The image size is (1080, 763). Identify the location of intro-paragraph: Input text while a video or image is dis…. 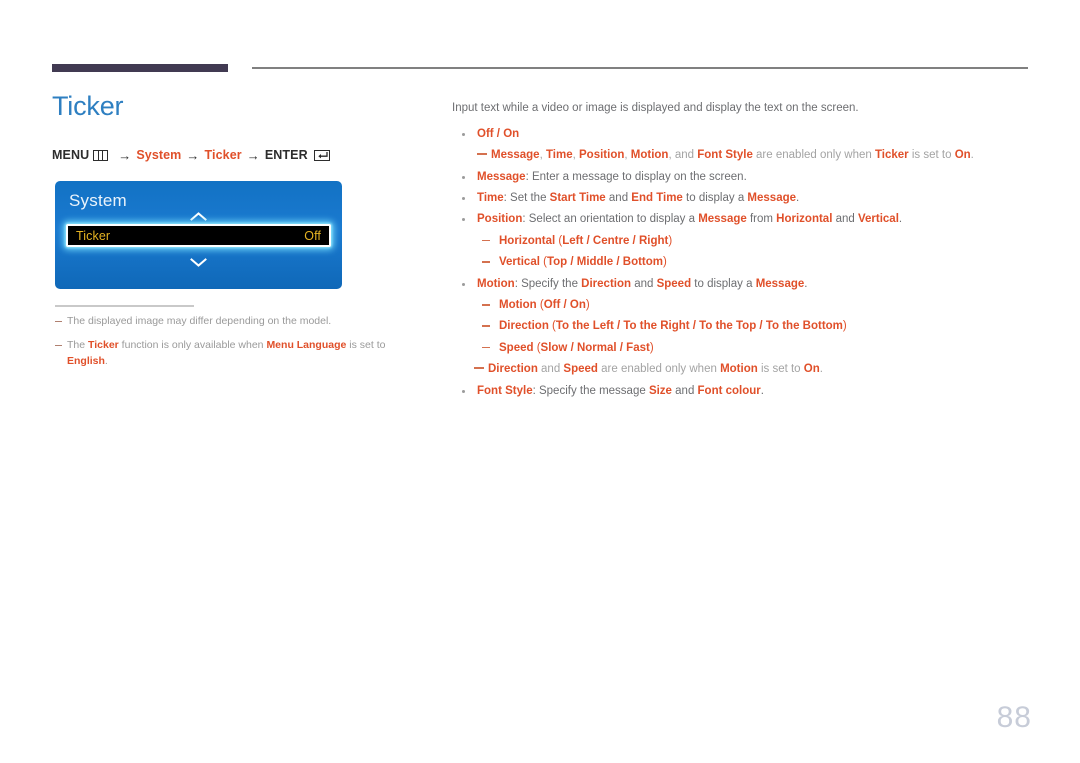
(655, 108).